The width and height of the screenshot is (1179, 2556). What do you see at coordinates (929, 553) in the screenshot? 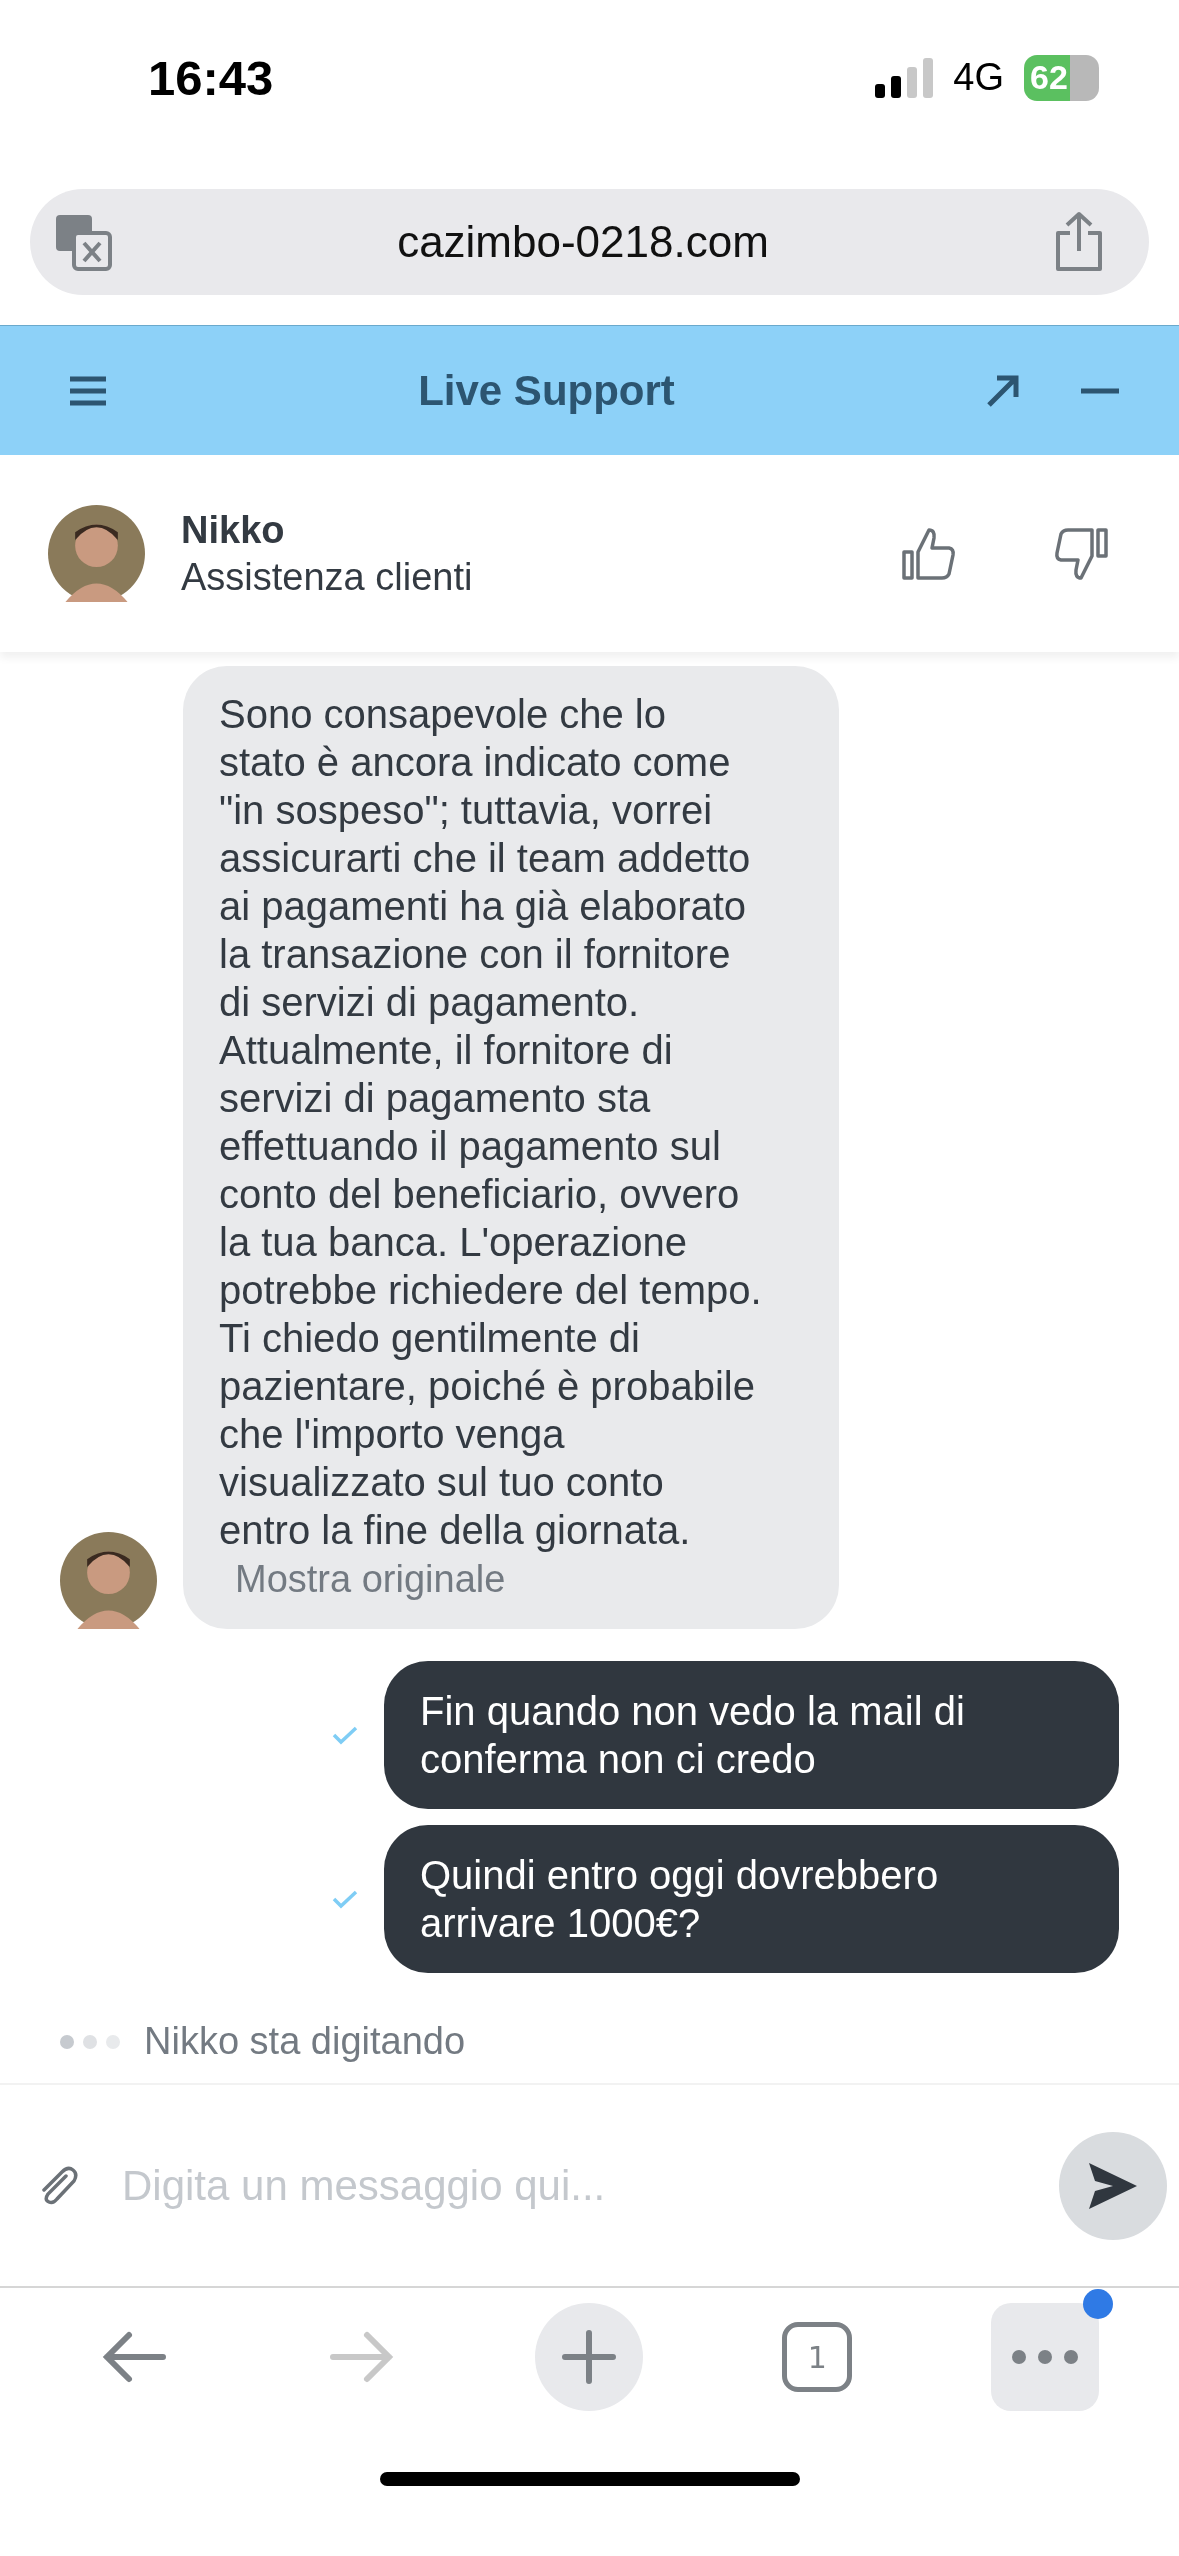
I see `thumbs-up-icon` at bounding box center [929, 553].